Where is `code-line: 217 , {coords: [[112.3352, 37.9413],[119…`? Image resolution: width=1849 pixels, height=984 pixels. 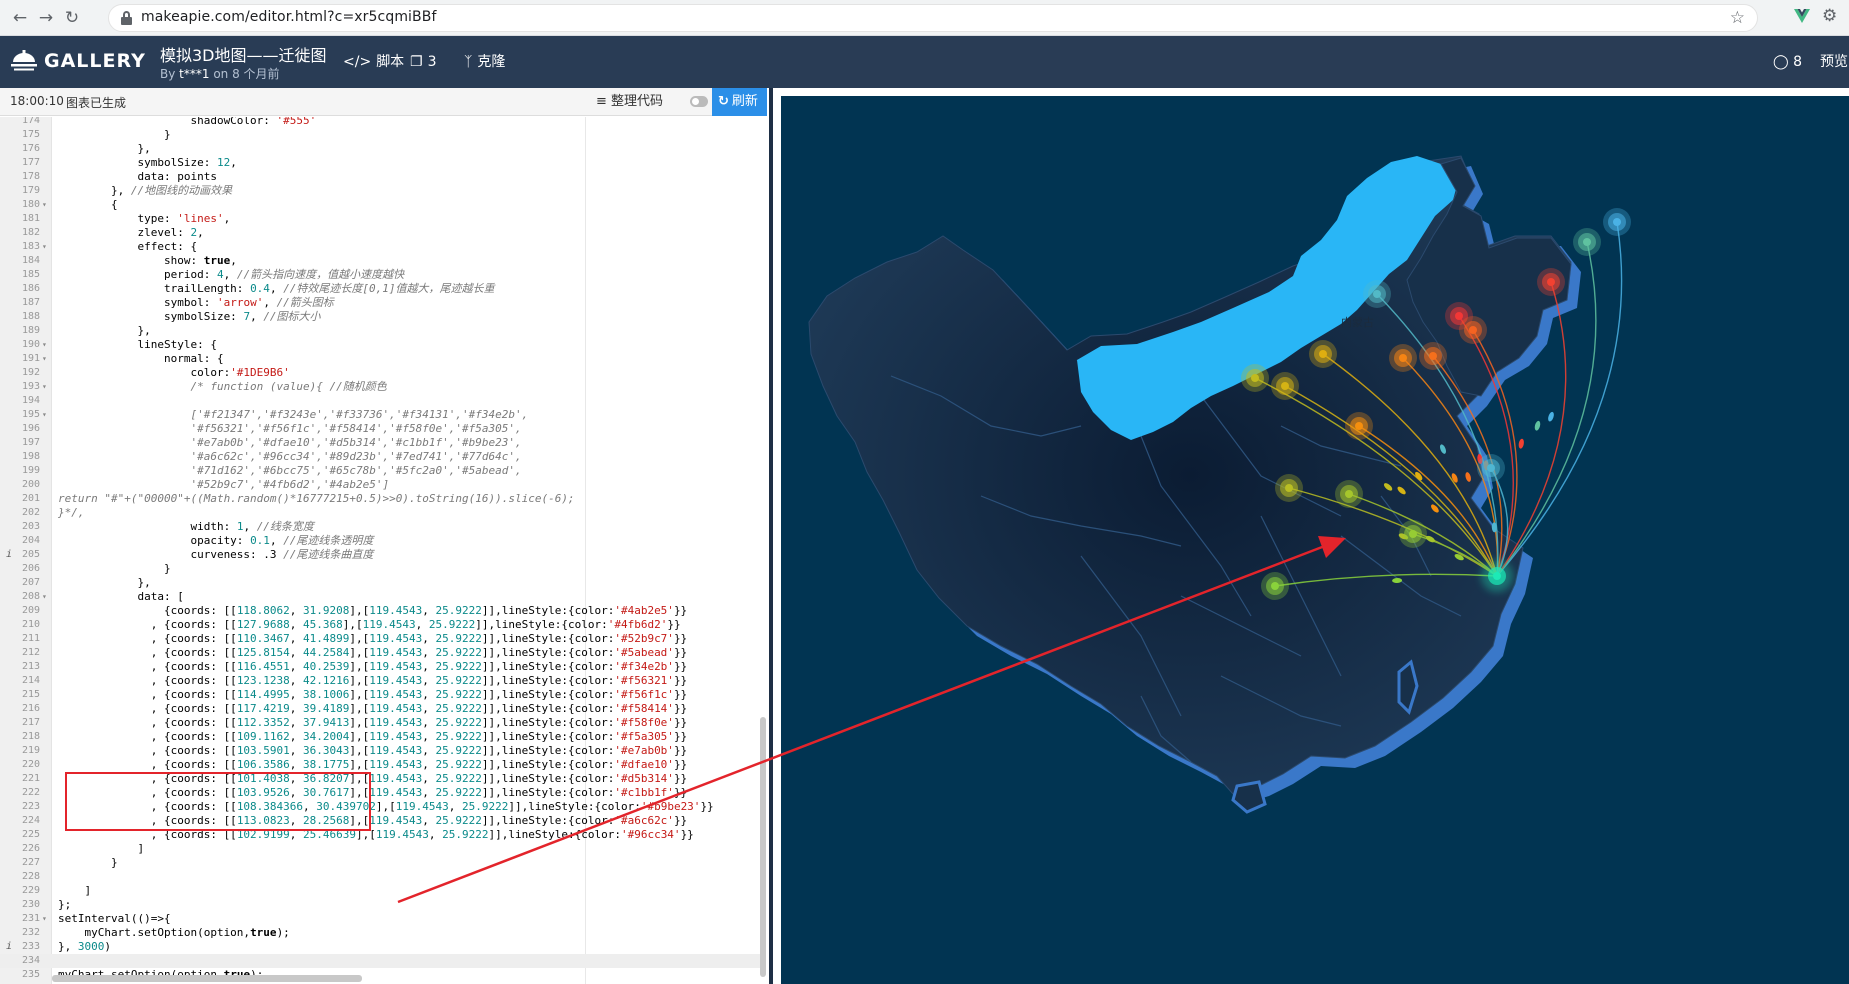
code-line: 217 , {coords: [[112.3352, 37.9413],[119… is located at coordinates (380, 723).